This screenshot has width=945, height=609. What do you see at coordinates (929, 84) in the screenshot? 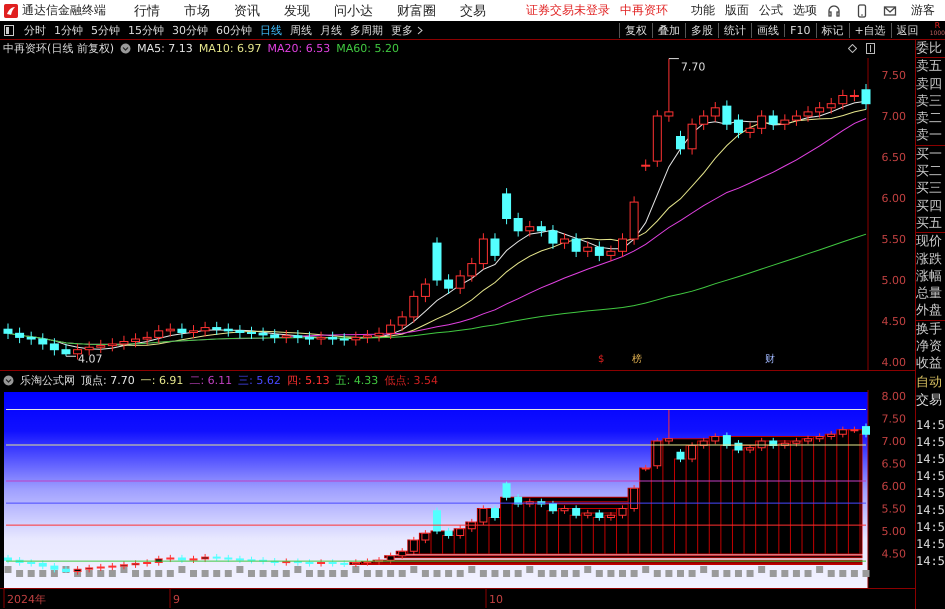
I see `quote-field-label: 卖四` at bounding box center [929, 84].